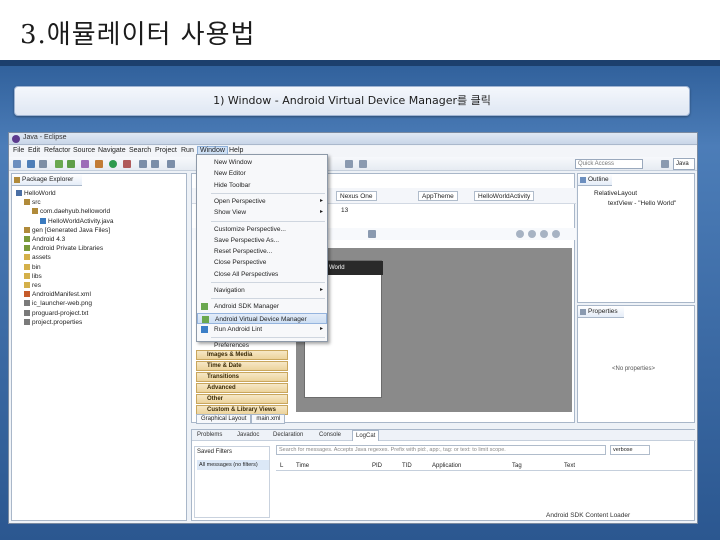 This screenshot has width=720, height=540. I want to click on android-avd-icon, so click(71, 164).